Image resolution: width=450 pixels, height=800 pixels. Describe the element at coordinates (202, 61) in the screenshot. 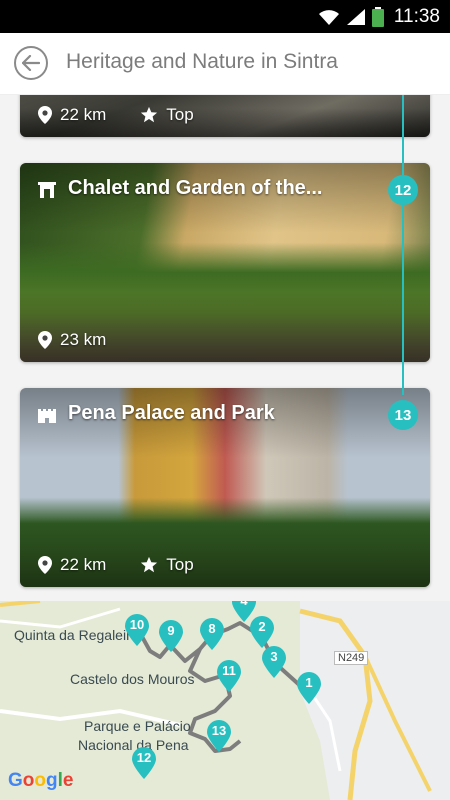

I see `page-title: Heritage and Nature in Sintra` at that location.